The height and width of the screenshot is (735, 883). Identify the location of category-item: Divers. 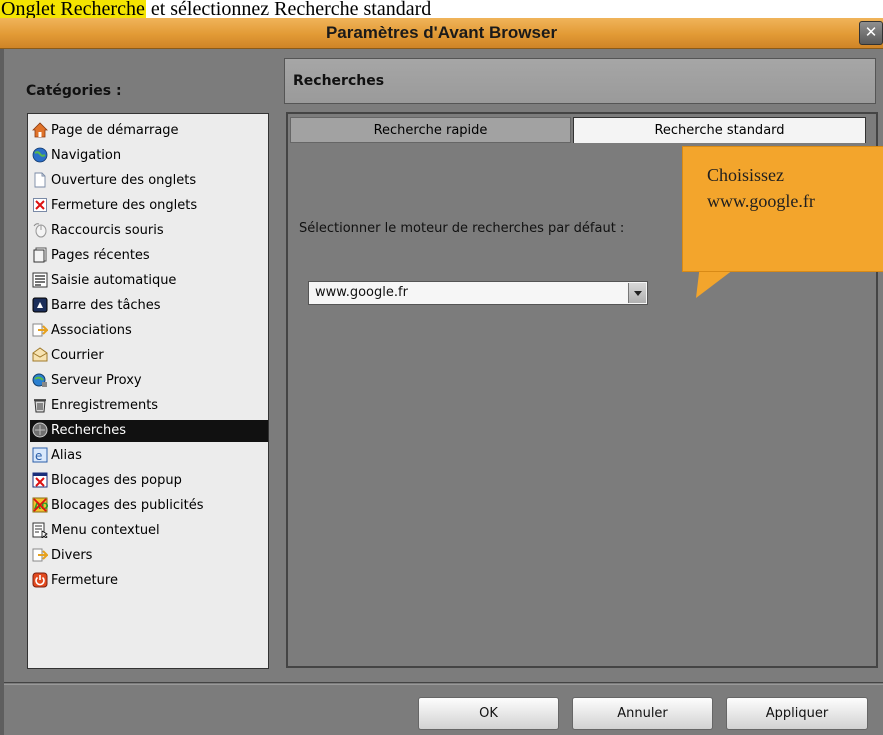
(149, 556).